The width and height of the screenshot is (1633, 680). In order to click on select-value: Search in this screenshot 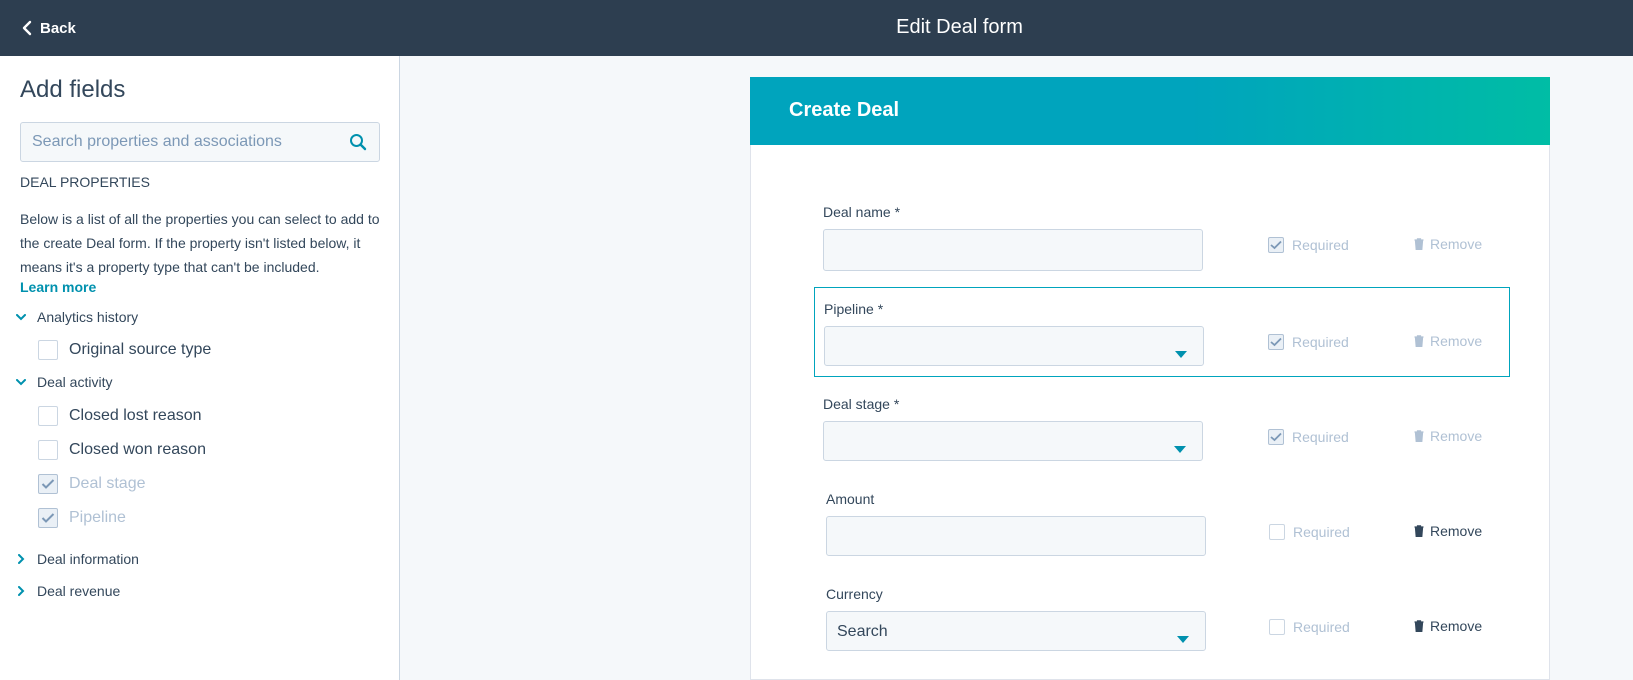, I will do `click(862, 631)`.